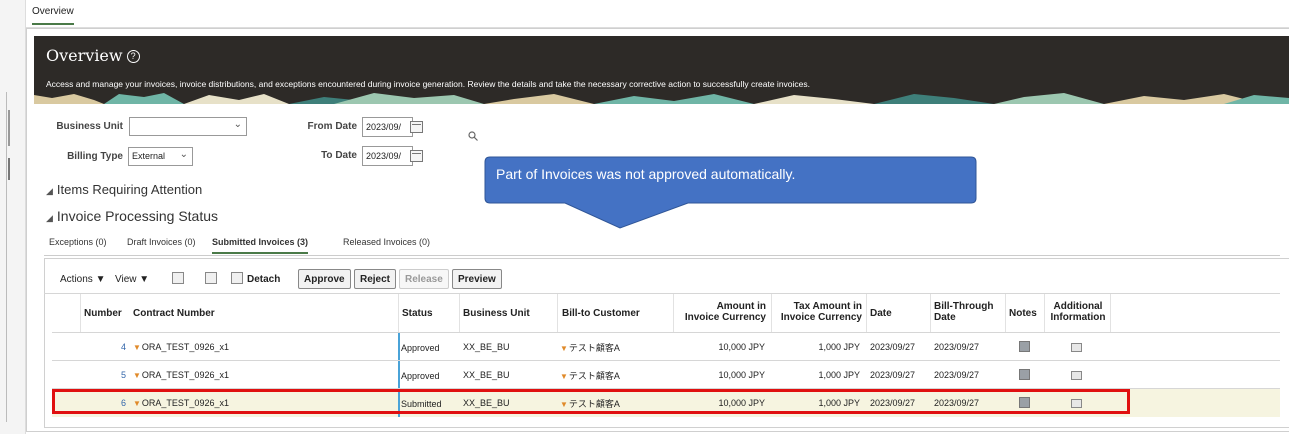 The image size is (1289, 434). What do you see at coordinates (132, 216) in the screenshot?
I see `invoice-processing-status-section: ◢ Invoice Processing Status` at bounding box center [132, 216].